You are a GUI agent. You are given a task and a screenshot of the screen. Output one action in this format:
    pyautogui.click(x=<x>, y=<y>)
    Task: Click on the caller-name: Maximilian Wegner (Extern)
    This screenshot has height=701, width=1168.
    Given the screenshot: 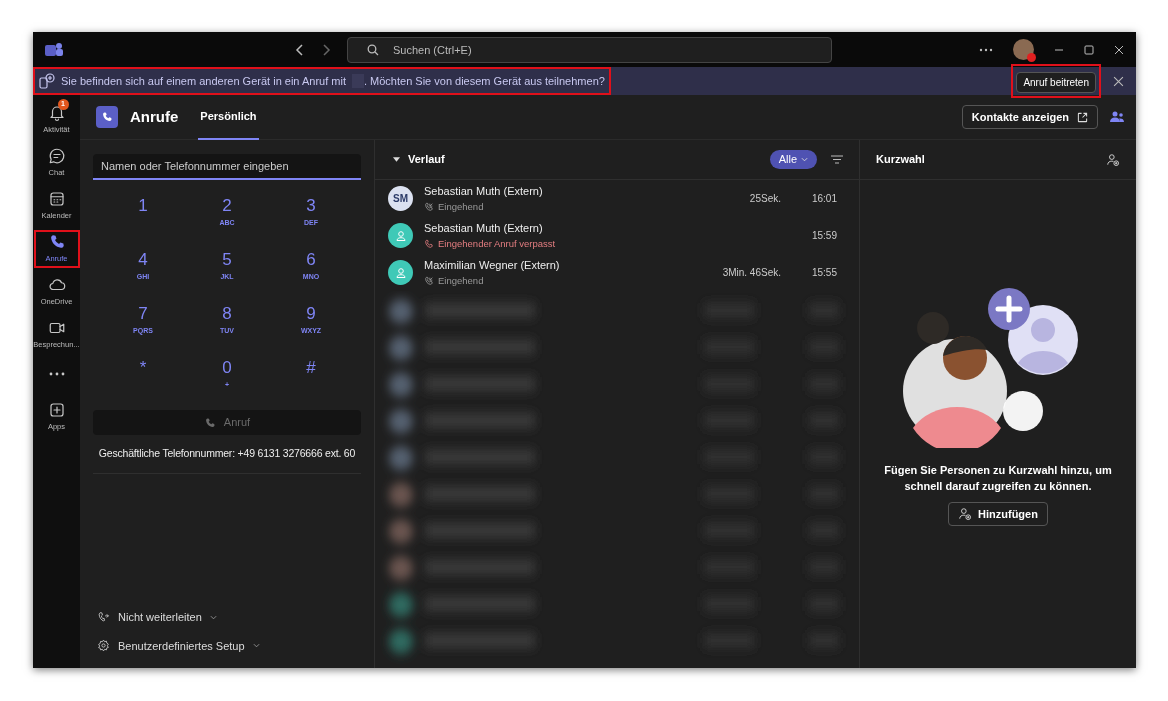 What is the action you would take?
    pyautogui.click(x=492, y=266)
    